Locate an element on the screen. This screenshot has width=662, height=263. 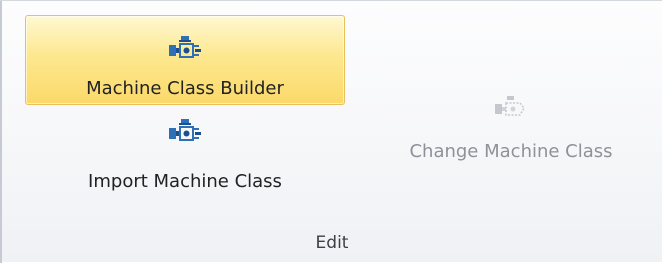
change-machine-class-label: Change Machine Class is located at coordinates (511, 151).